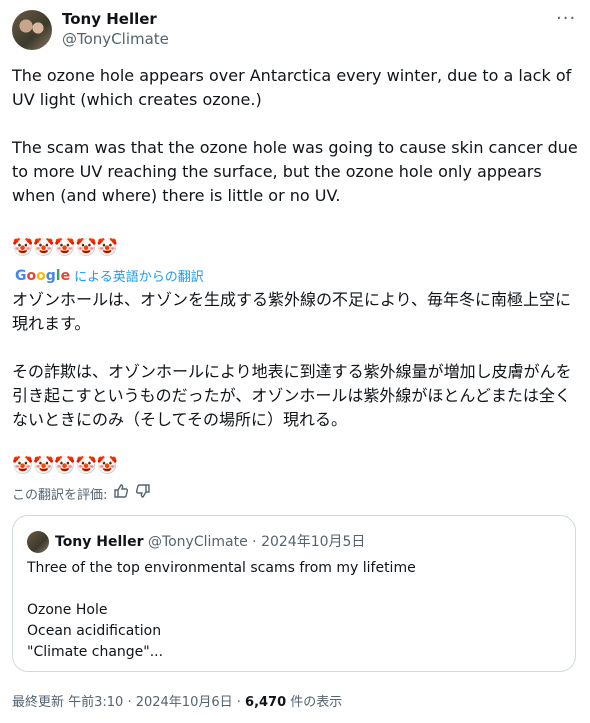  I want to click on clown-emojis-translated: 🤡🤡🤡🤡🤡, so click(65, 466).